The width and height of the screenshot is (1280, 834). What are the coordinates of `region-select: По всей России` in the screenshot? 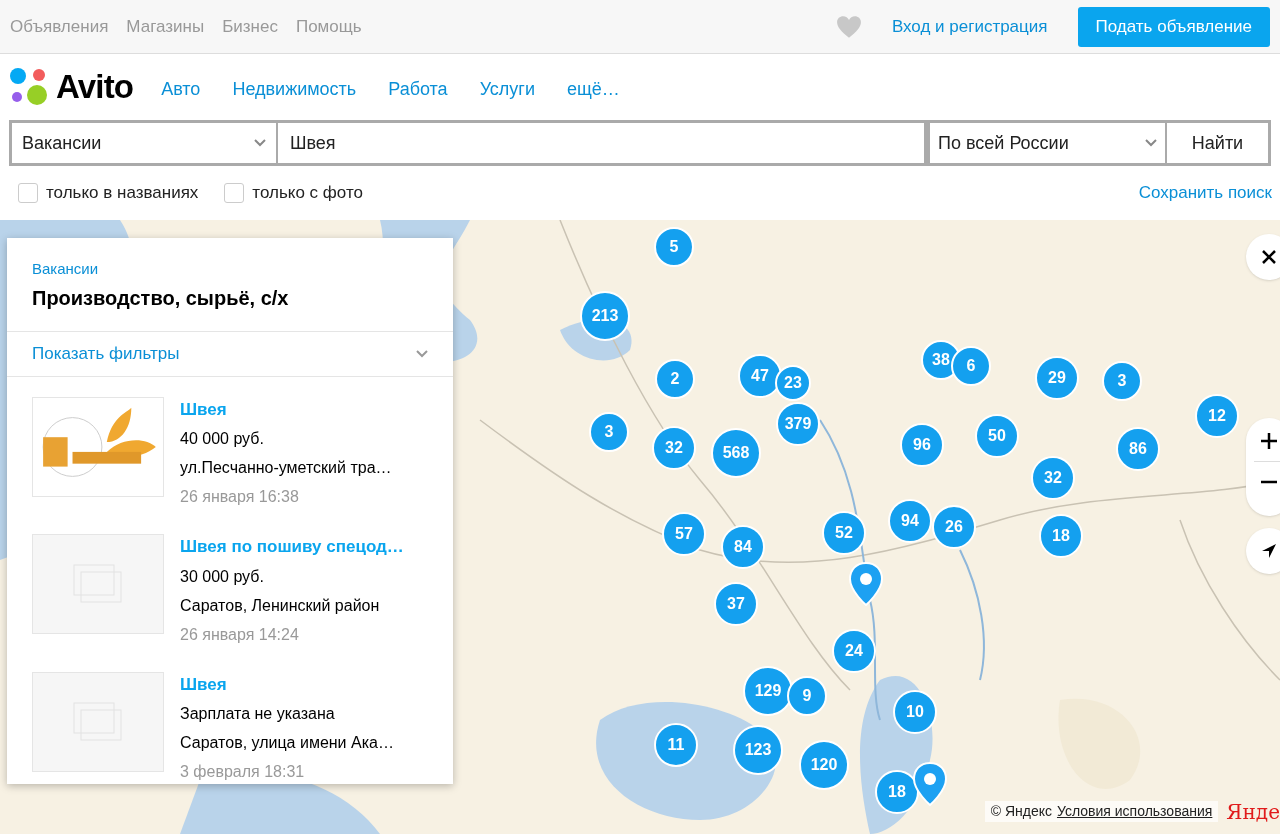 It's located at (1047, 143).